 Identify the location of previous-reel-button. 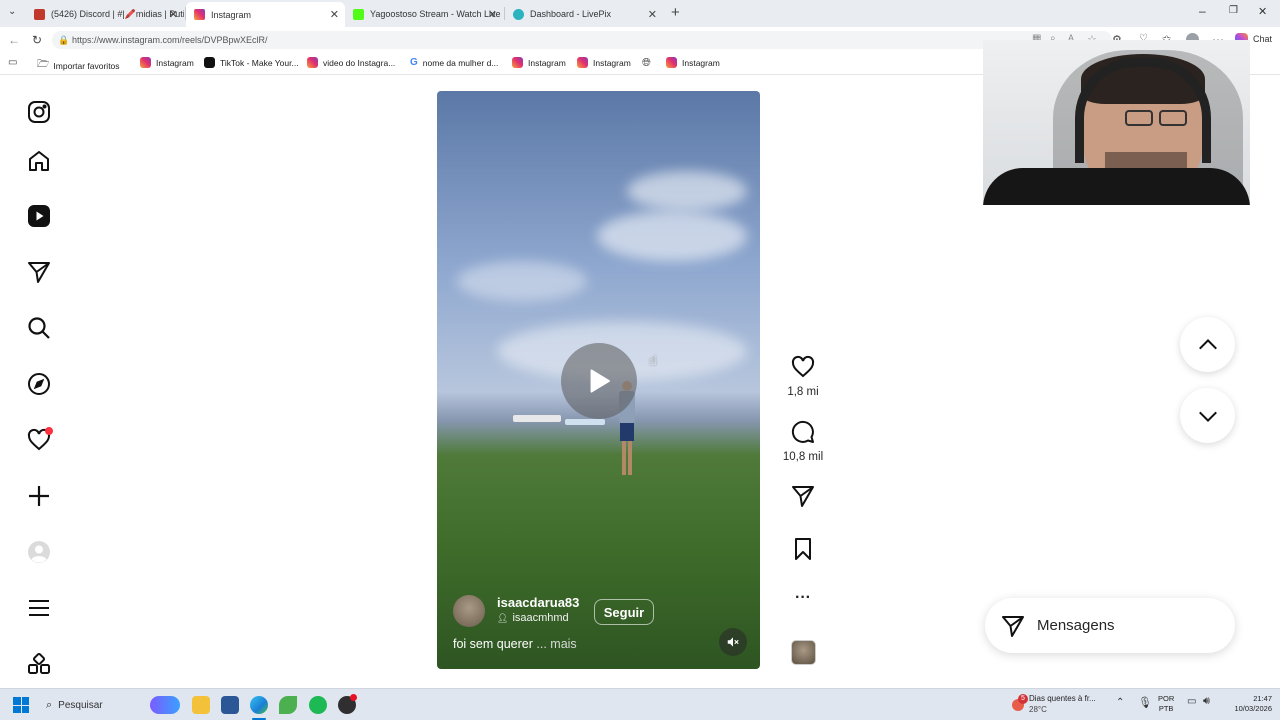
(1207, 344).